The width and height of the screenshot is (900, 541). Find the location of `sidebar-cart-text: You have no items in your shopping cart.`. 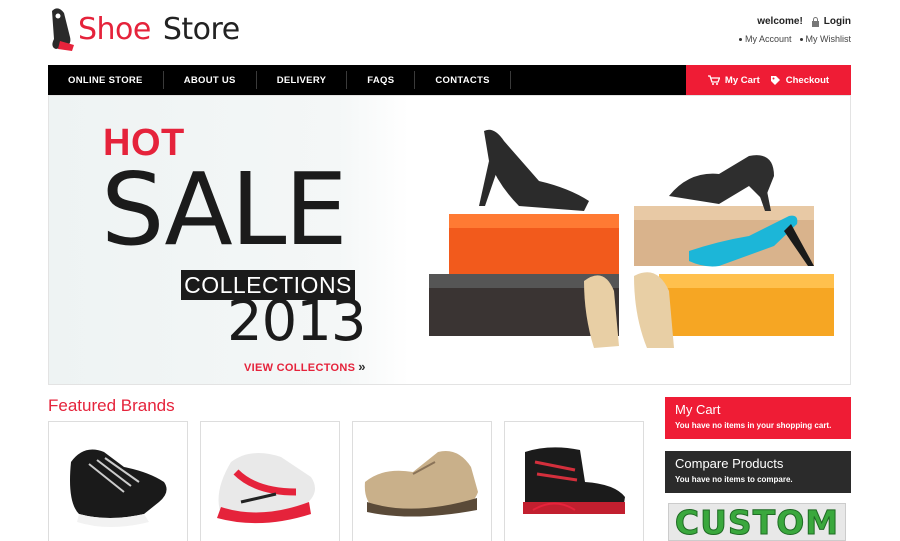

sidebar-cart-text: You have no items in your shopping cart. is located at coordinates (753, 425).